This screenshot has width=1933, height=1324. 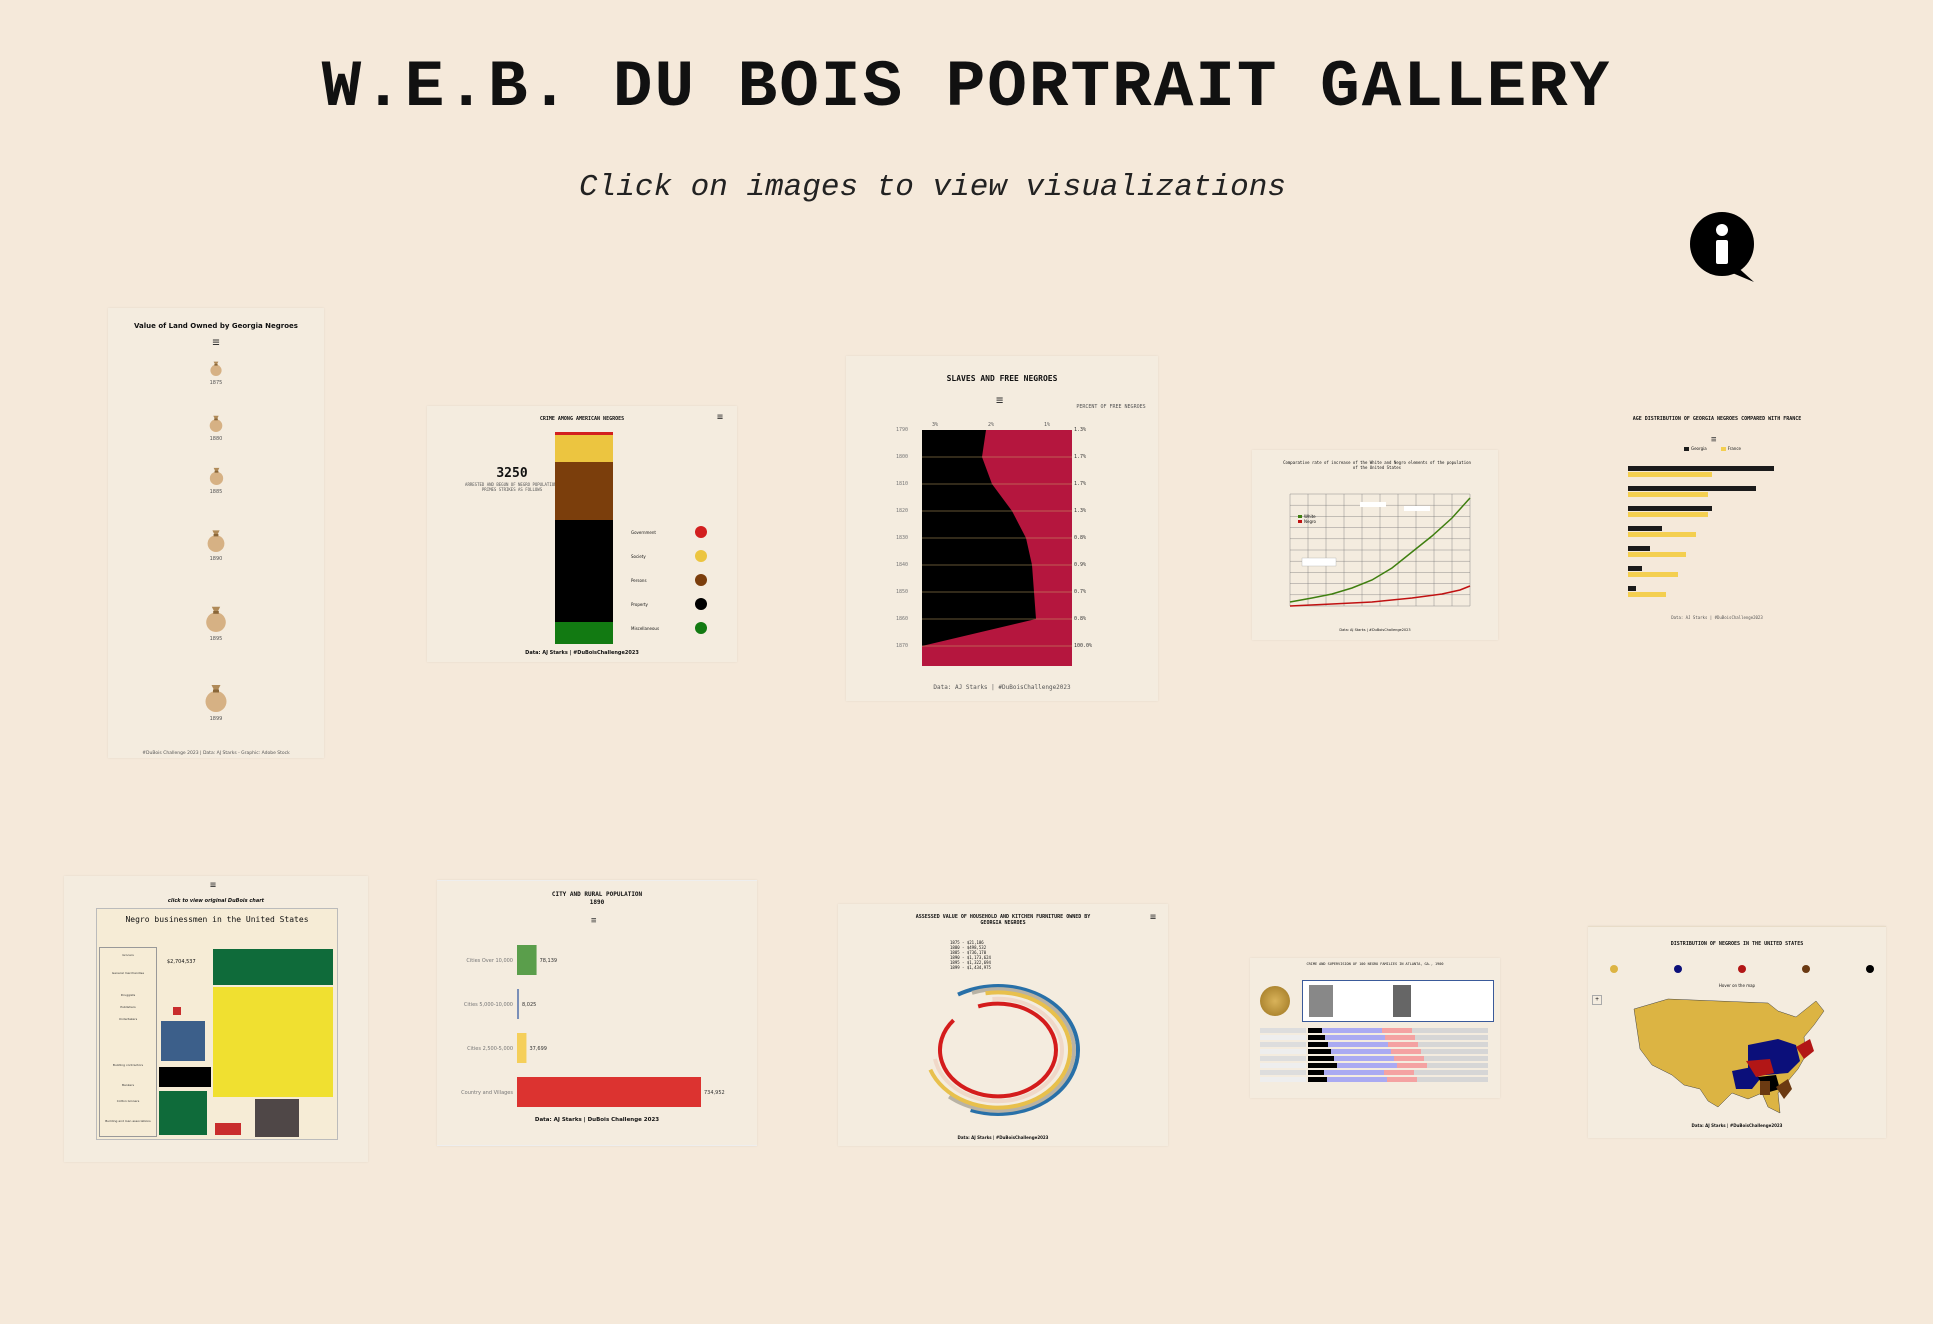 What do you see at coordinates (128, 955) in the screenshot?
I see `category-label: Grocers` at bounding box center [128, 955].